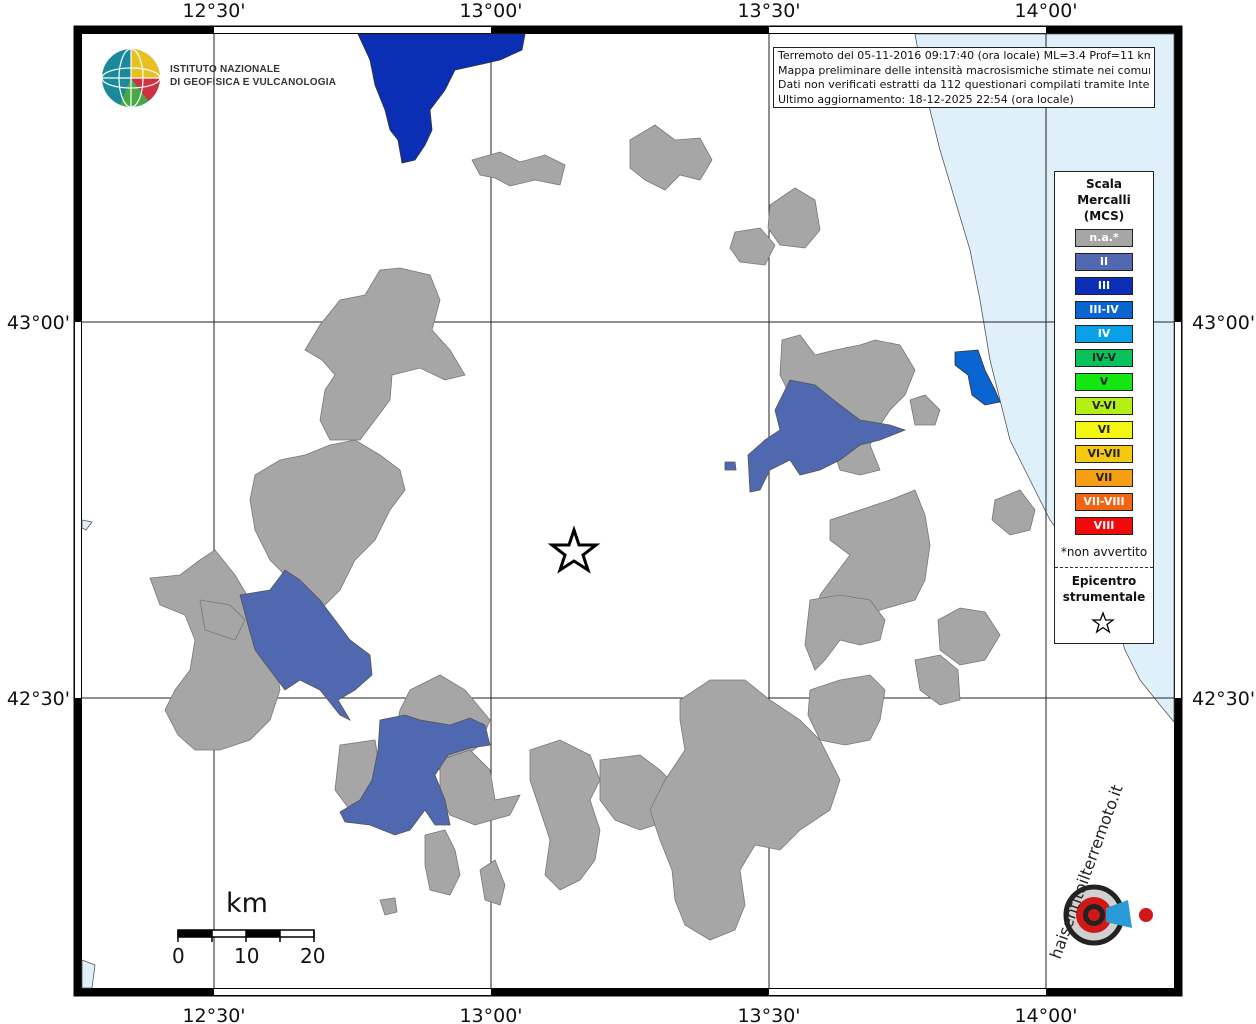  I want to click on lat-label-left-1: 43°00', so click(38, 323).